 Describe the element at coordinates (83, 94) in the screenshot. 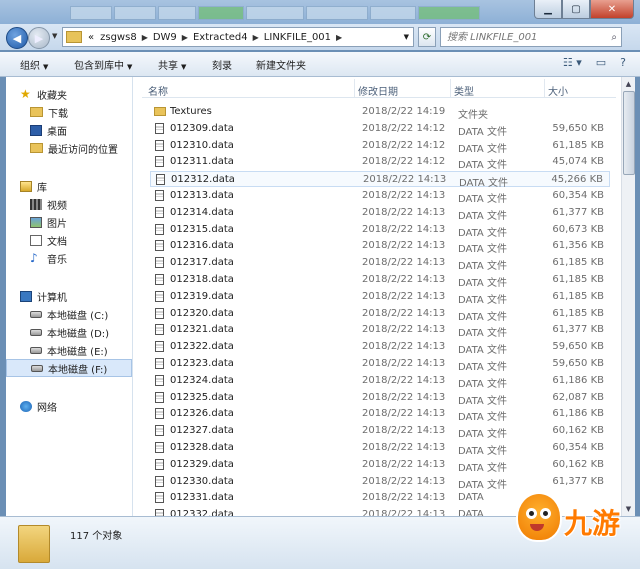

I see `nav-favorites: ★ 收藏夹` at that location.